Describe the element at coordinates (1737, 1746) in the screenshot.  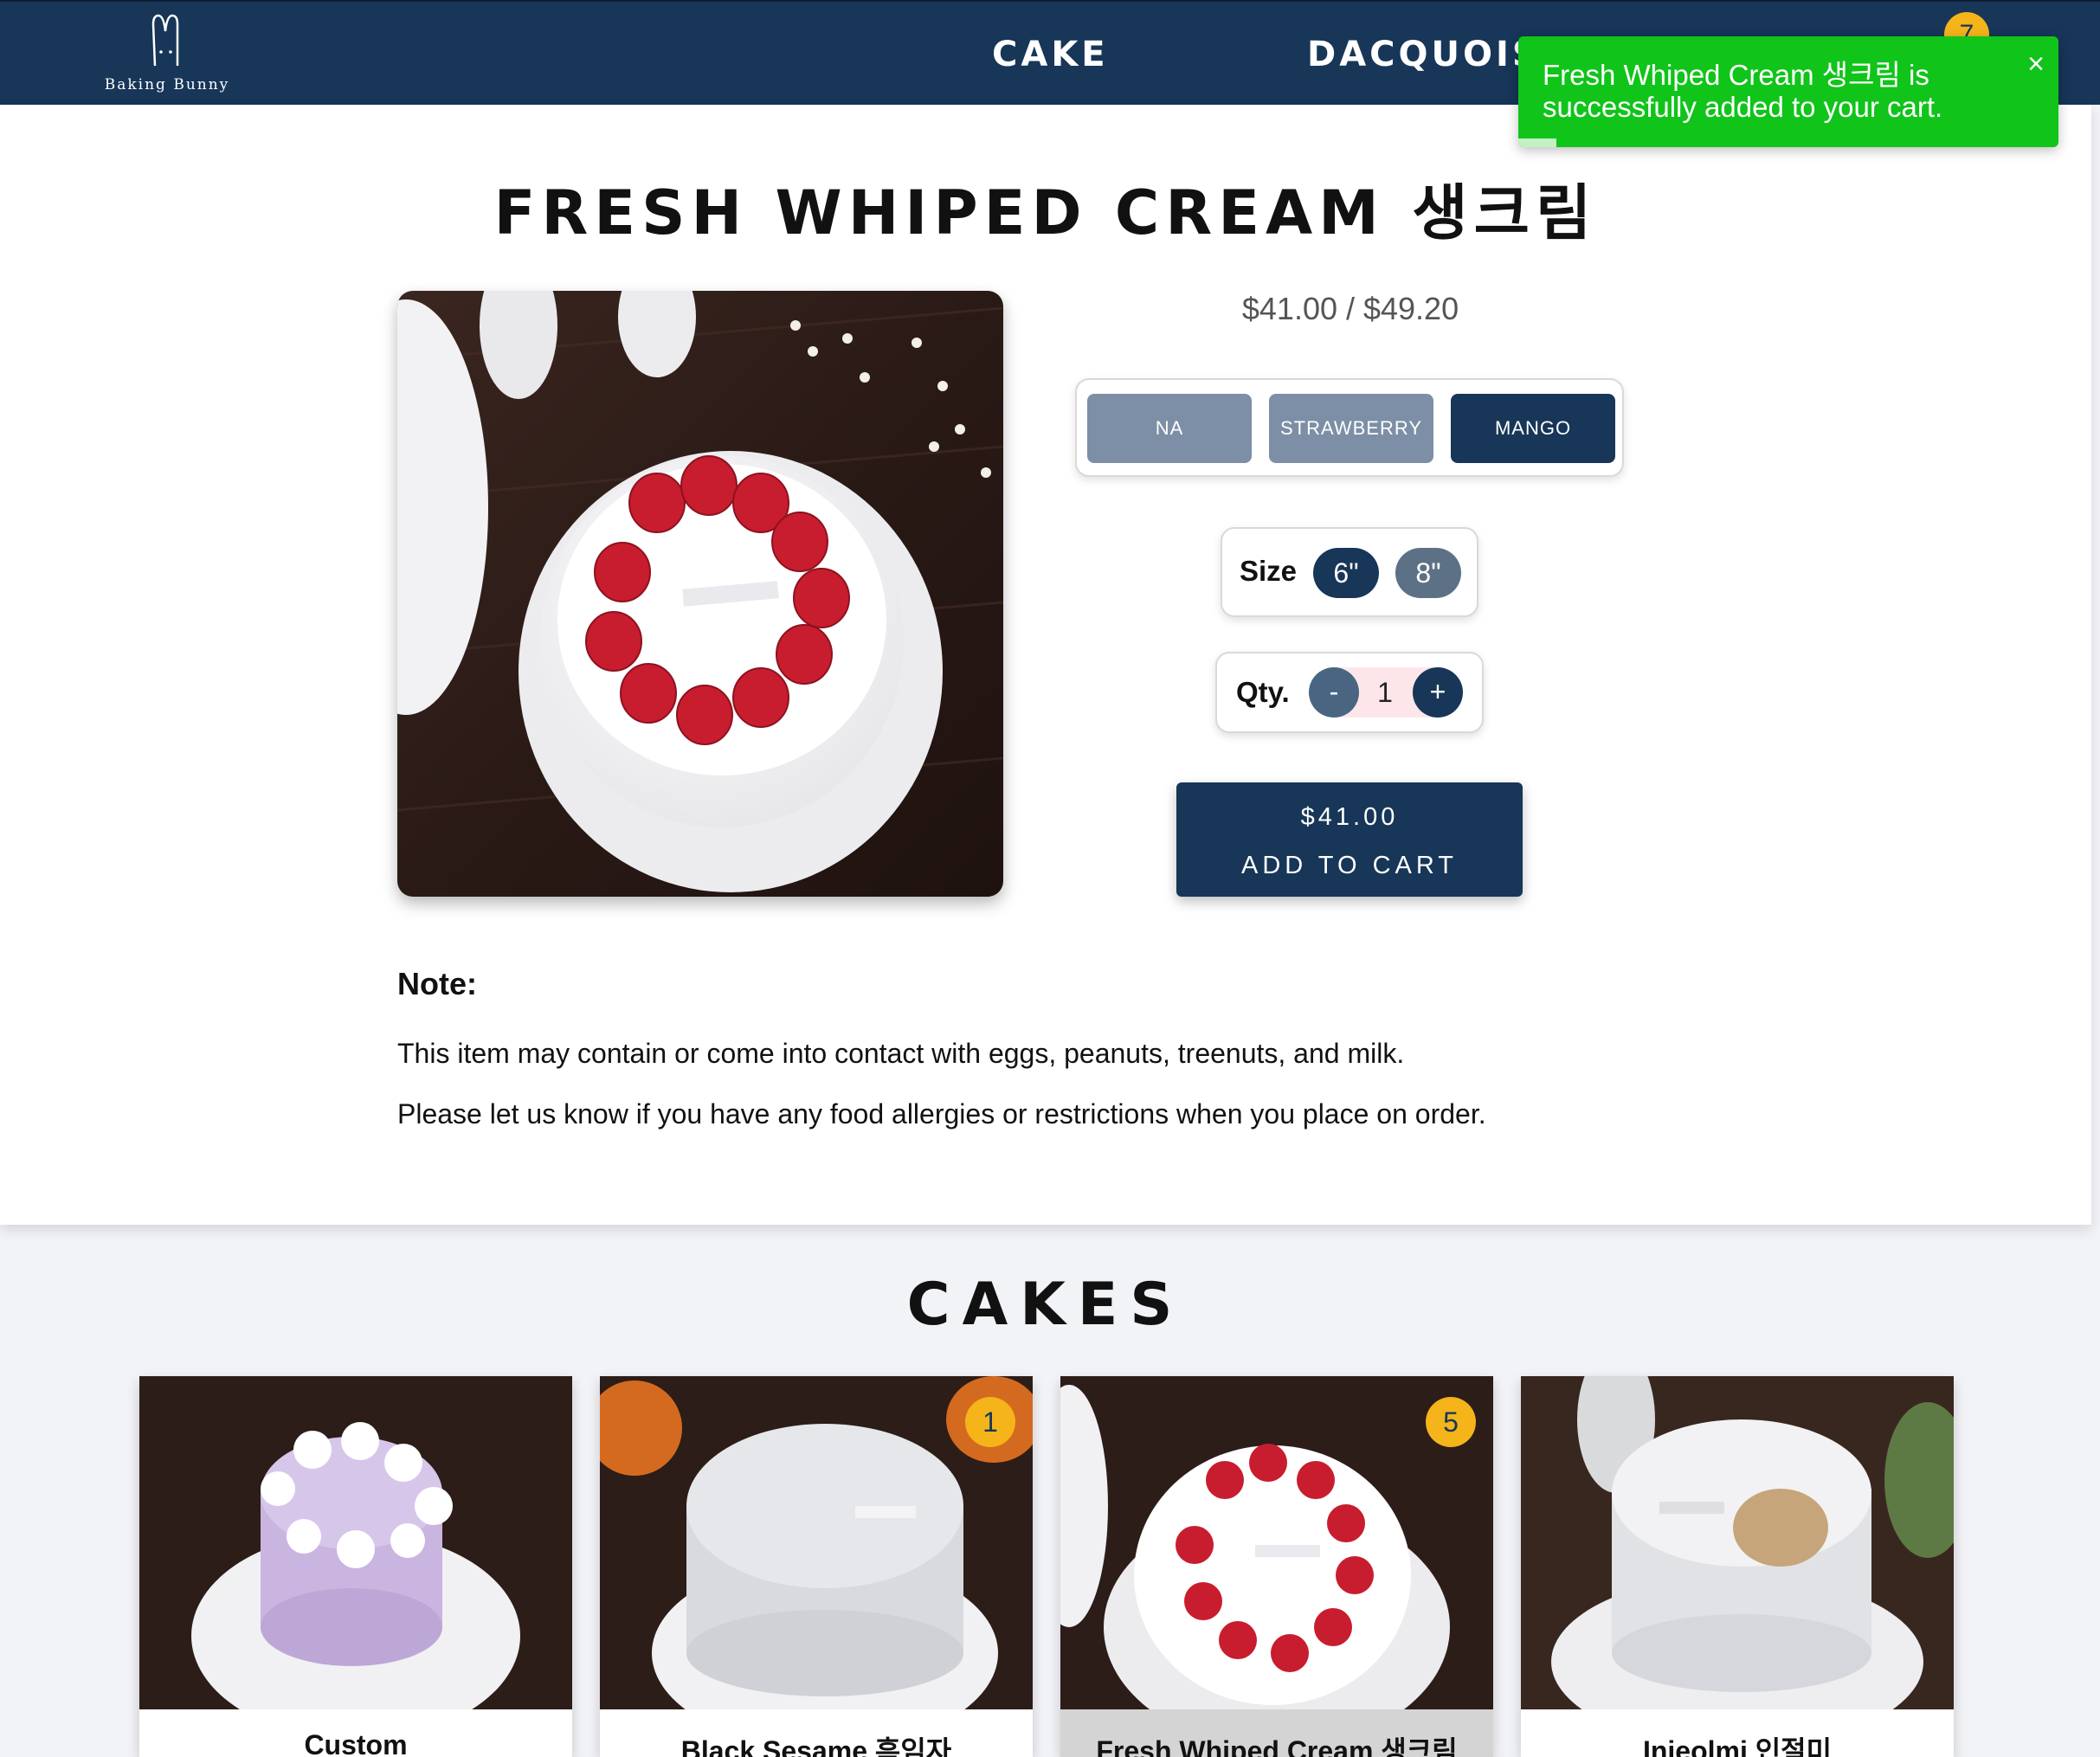
I see `cake-card-name: Injeolmi 인절미` at that location.